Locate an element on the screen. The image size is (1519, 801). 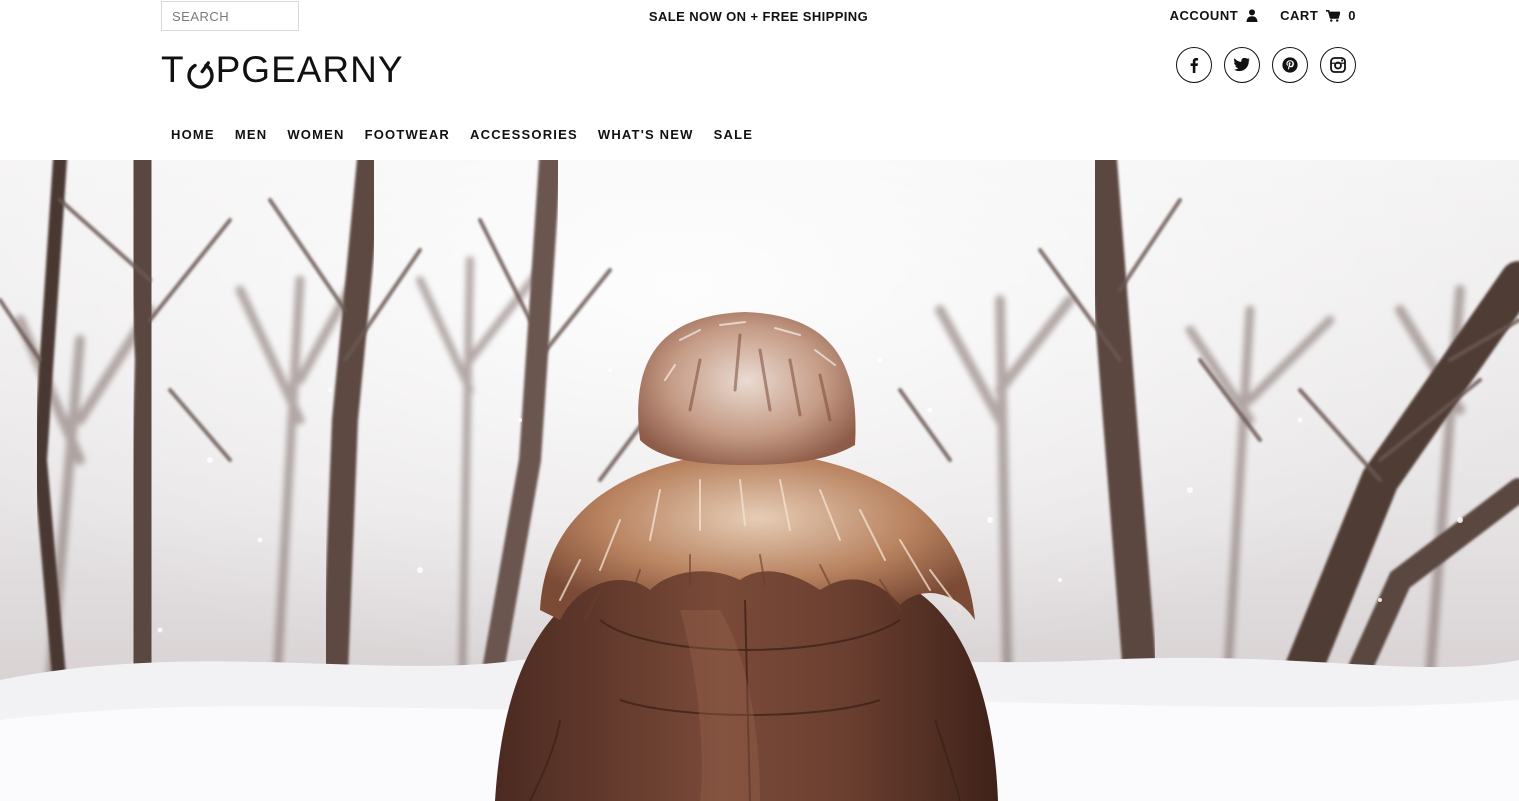
twitter-link is located at coordinates (1242, 65).